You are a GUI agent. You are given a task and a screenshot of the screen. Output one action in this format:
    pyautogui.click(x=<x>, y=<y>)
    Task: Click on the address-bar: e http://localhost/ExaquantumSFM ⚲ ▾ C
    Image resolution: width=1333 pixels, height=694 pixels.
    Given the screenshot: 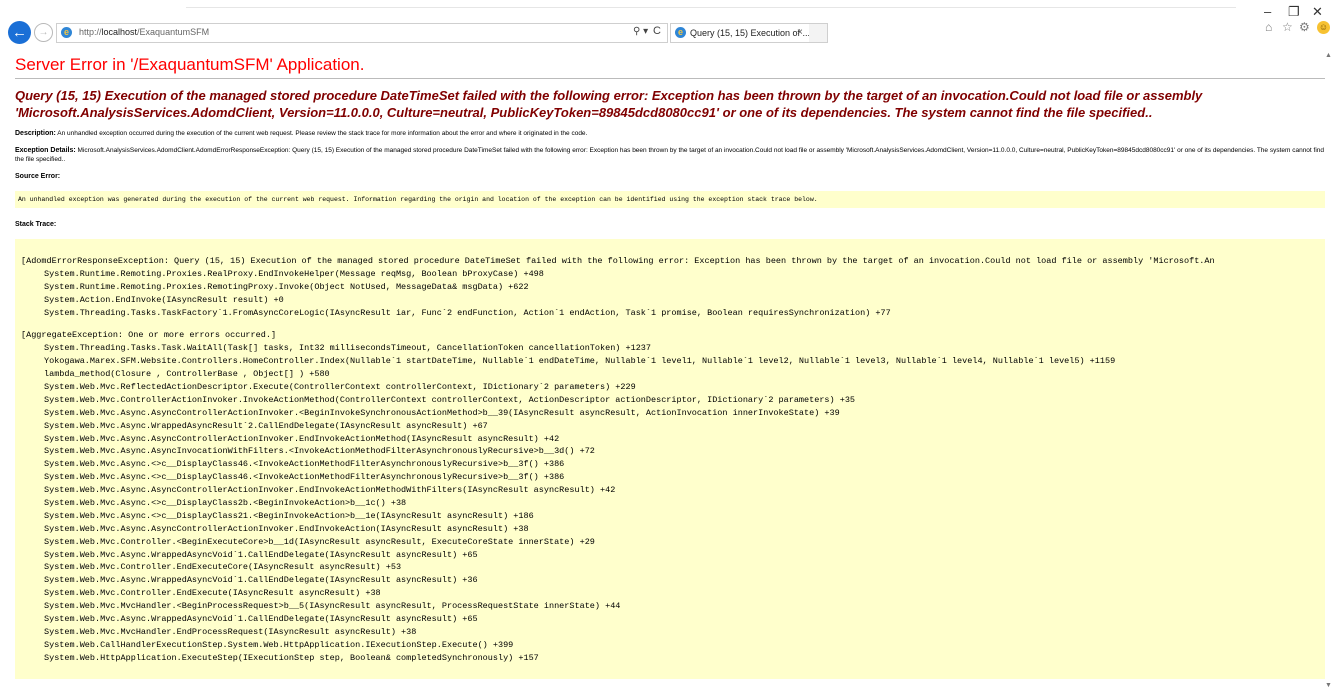 What is the action you would take?
    pyautogui.click(x=362, y=33)
    